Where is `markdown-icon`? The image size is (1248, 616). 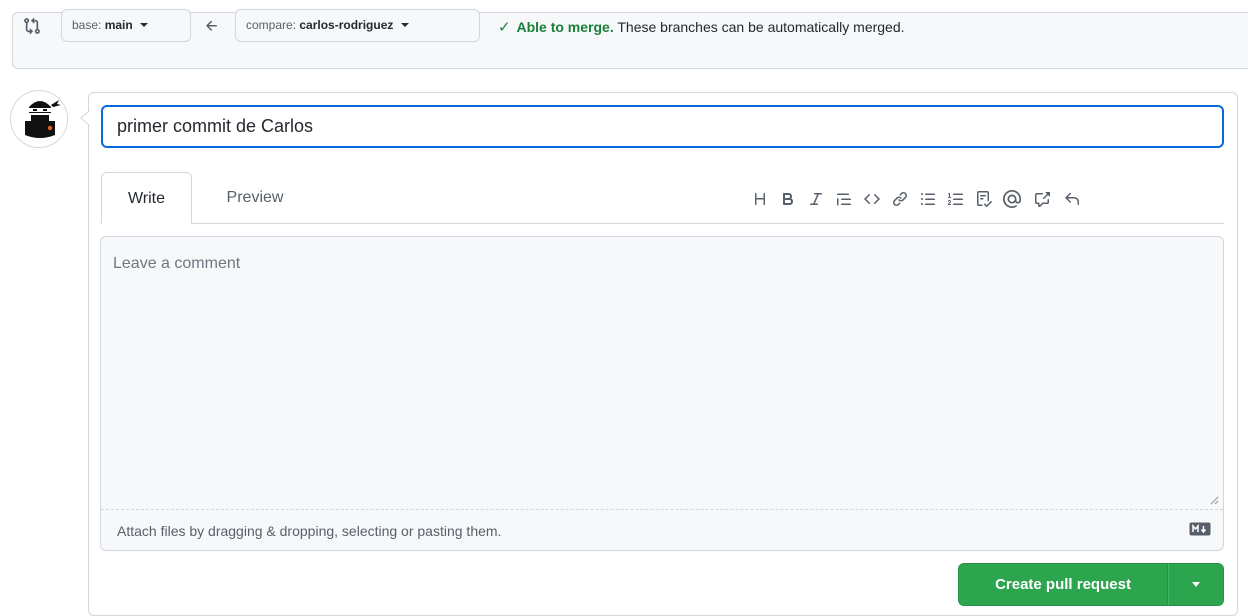 markdown-icon is located at coordinates (1200, 529).